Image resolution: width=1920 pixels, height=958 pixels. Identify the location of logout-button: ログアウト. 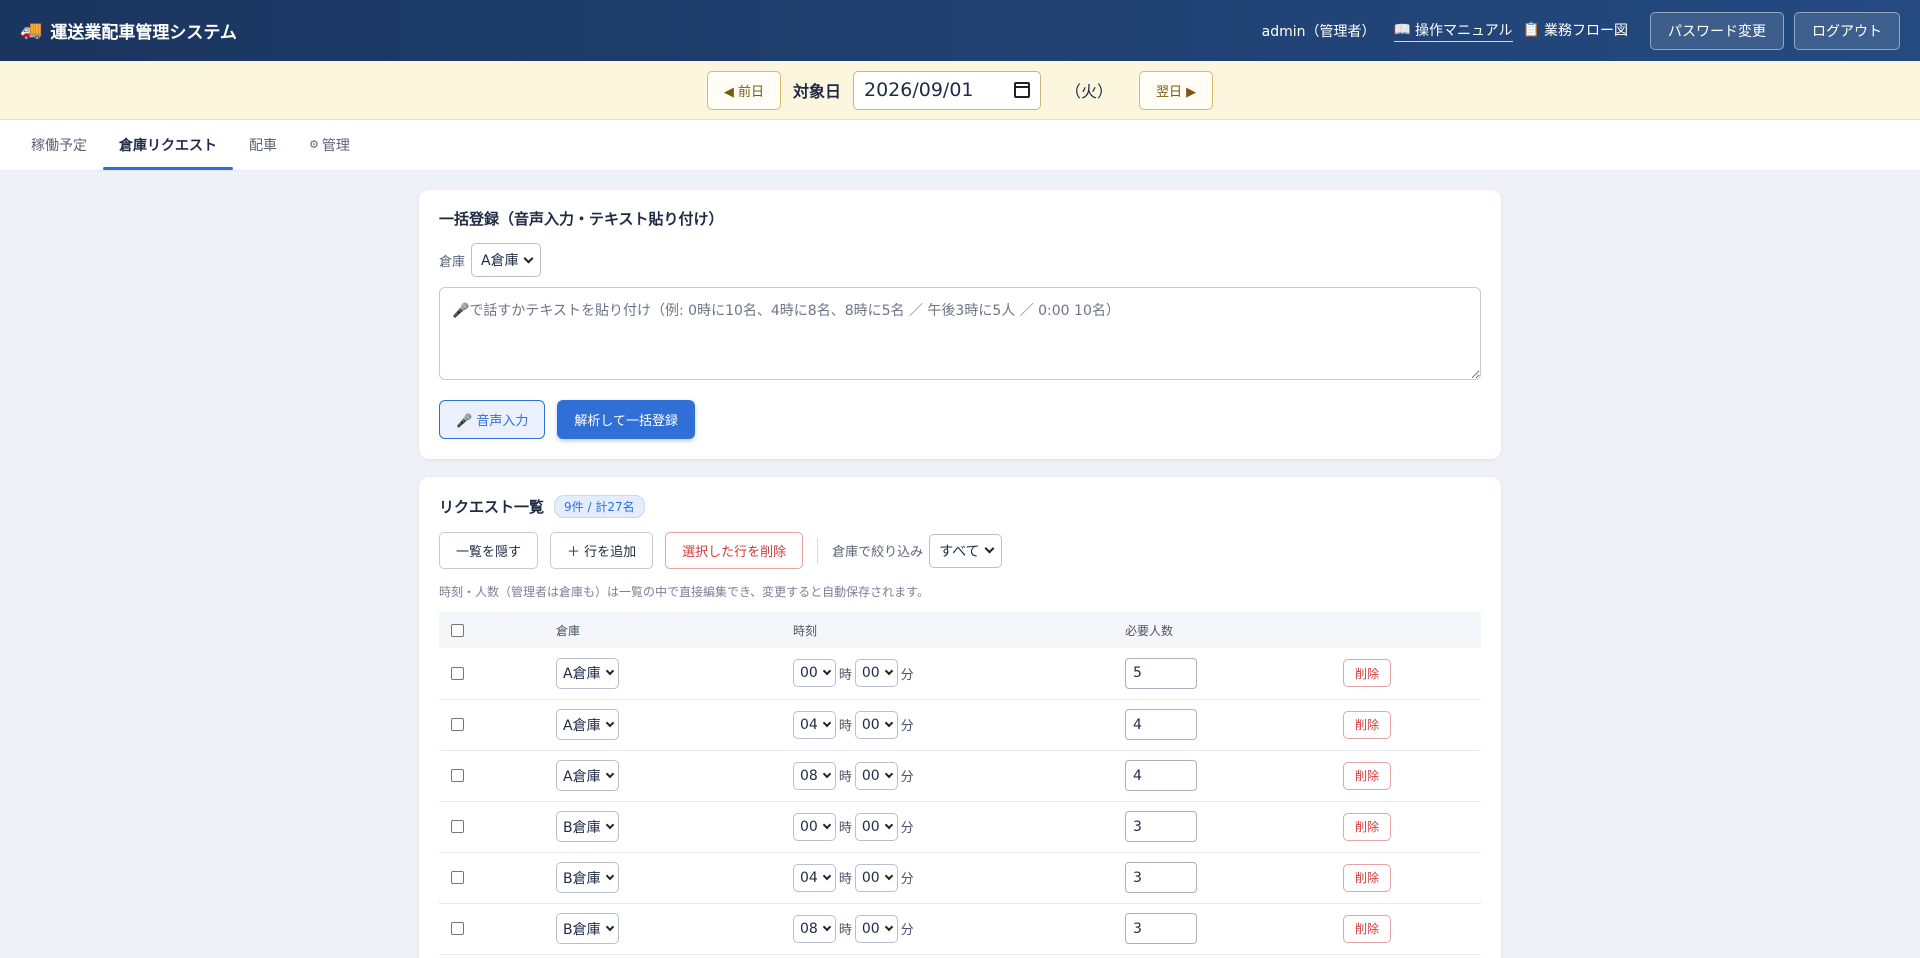
(1847, 30).